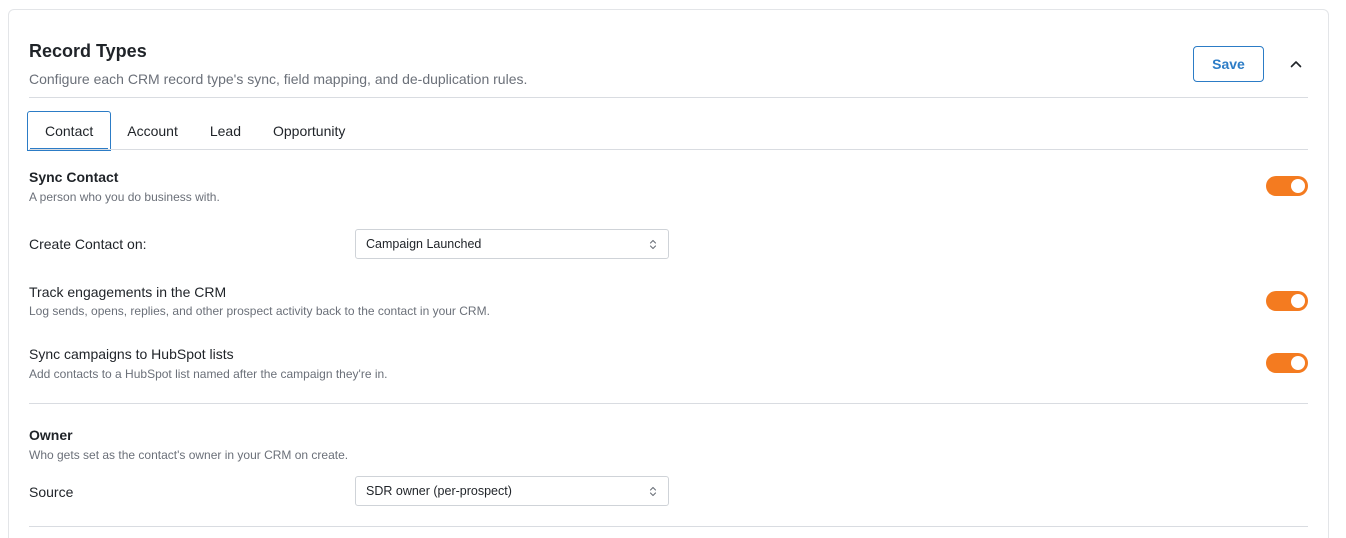 This screenshot has height=538, width=1346. Describe the element at coordinates (424, 244) in the screenshot. I see `create-contact-select-value: Campaign Launched` at that location.